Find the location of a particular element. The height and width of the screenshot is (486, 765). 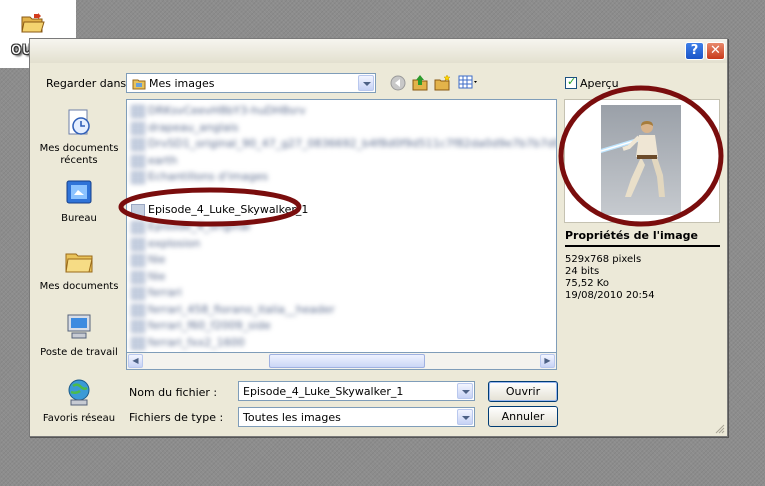

list-item: drapeau_anglais is located at coordinates (185, 128).